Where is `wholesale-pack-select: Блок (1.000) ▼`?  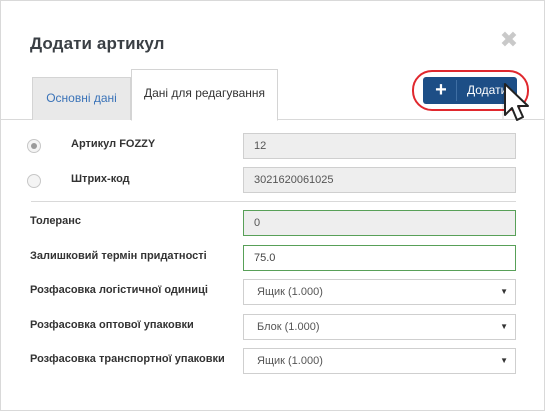 wholesale-pack-select: Блок (1.000) ▼ is located at coordinates (379, 327).